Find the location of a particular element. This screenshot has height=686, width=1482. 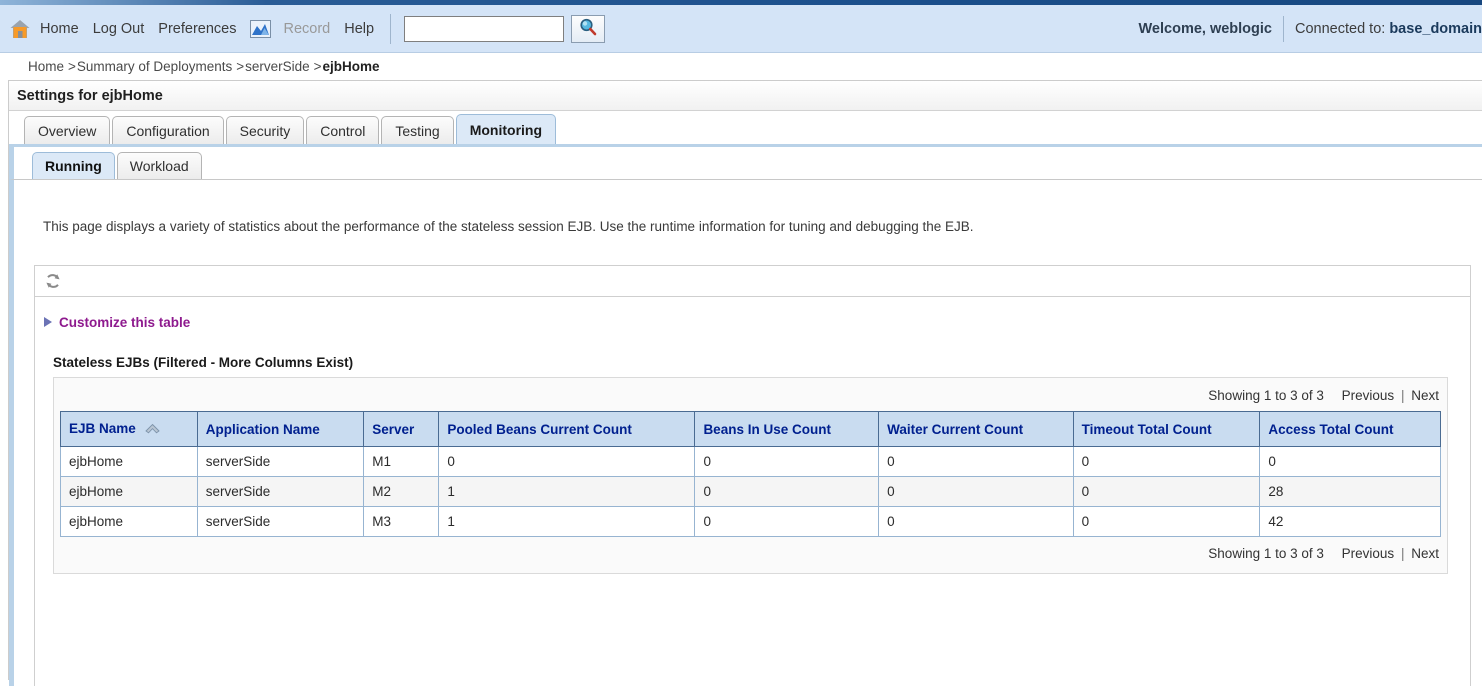

nav-link-help: Help is located at coordinates (359, 29).